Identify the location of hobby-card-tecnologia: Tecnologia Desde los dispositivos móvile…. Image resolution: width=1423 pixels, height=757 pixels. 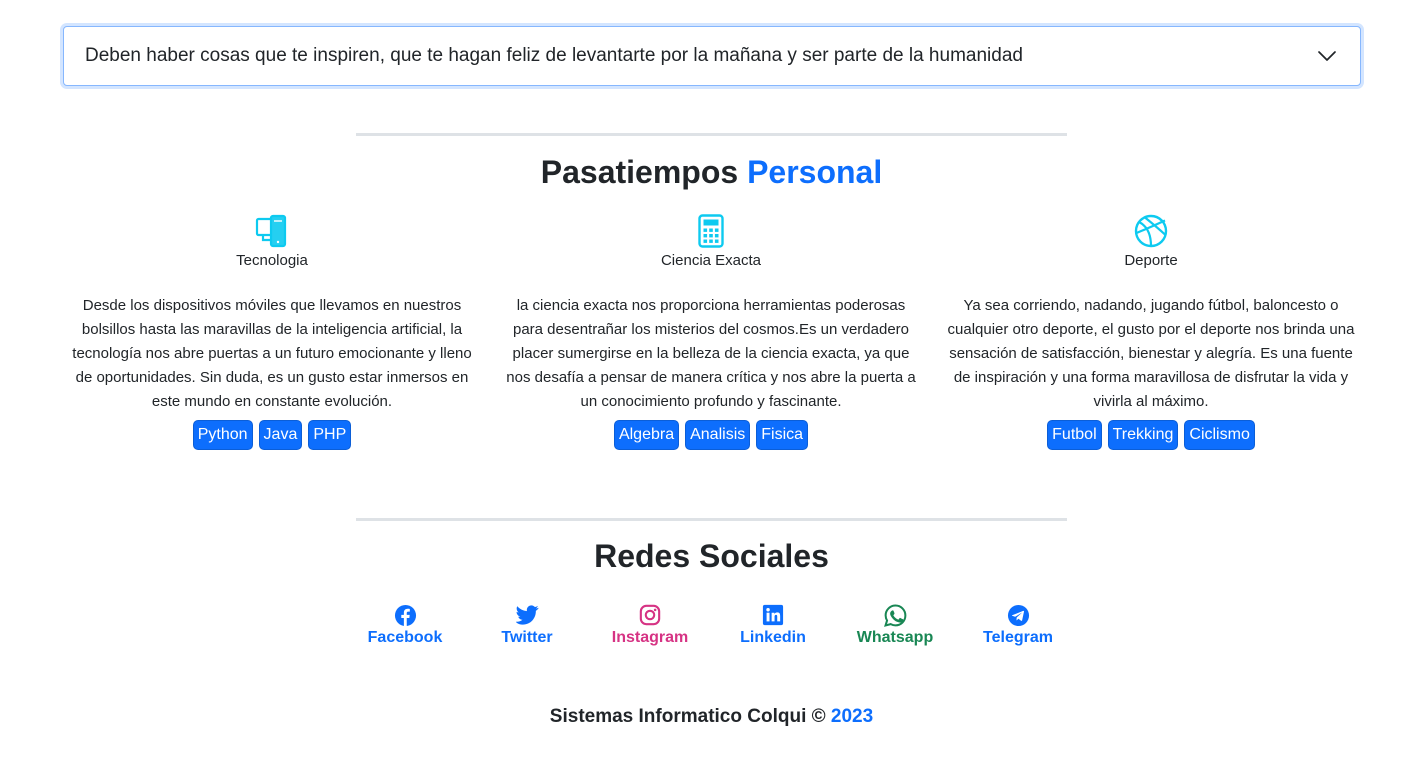
(272, 331).